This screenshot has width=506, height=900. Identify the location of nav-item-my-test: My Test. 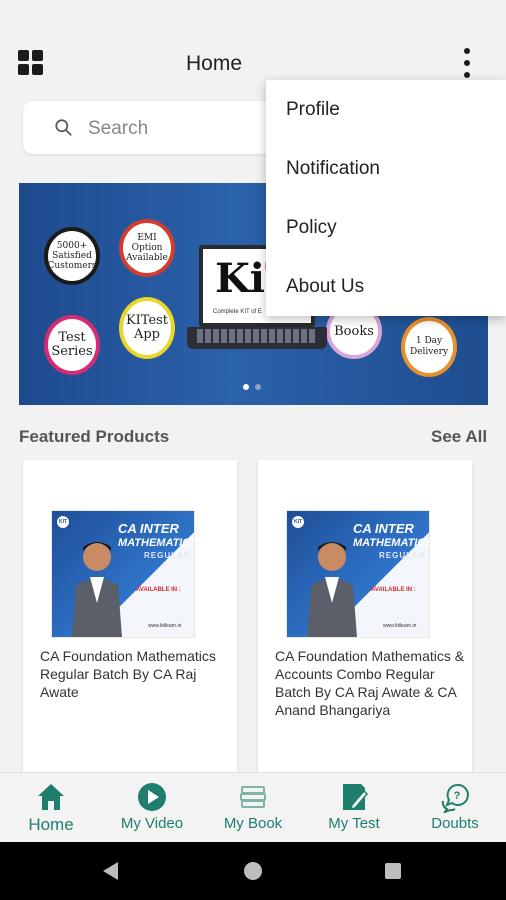
(354, 806).